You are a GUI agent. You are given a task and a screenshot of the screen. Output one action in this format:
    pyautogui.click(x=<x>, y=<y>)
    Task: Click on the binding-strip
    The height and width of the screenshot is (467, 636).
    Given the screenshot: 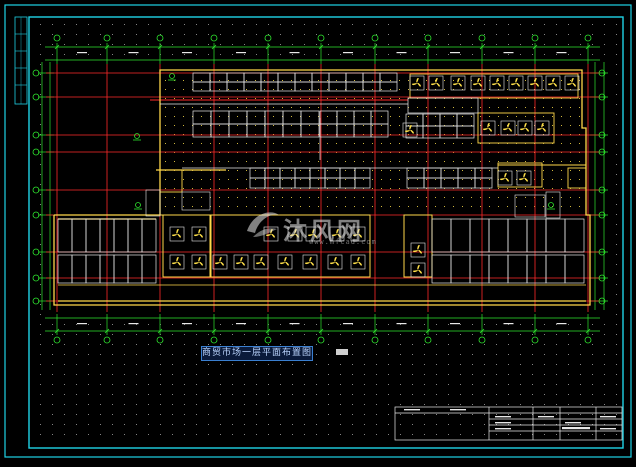 What is the action you would take?
    pyautogui.click(x=21, y=60)
    